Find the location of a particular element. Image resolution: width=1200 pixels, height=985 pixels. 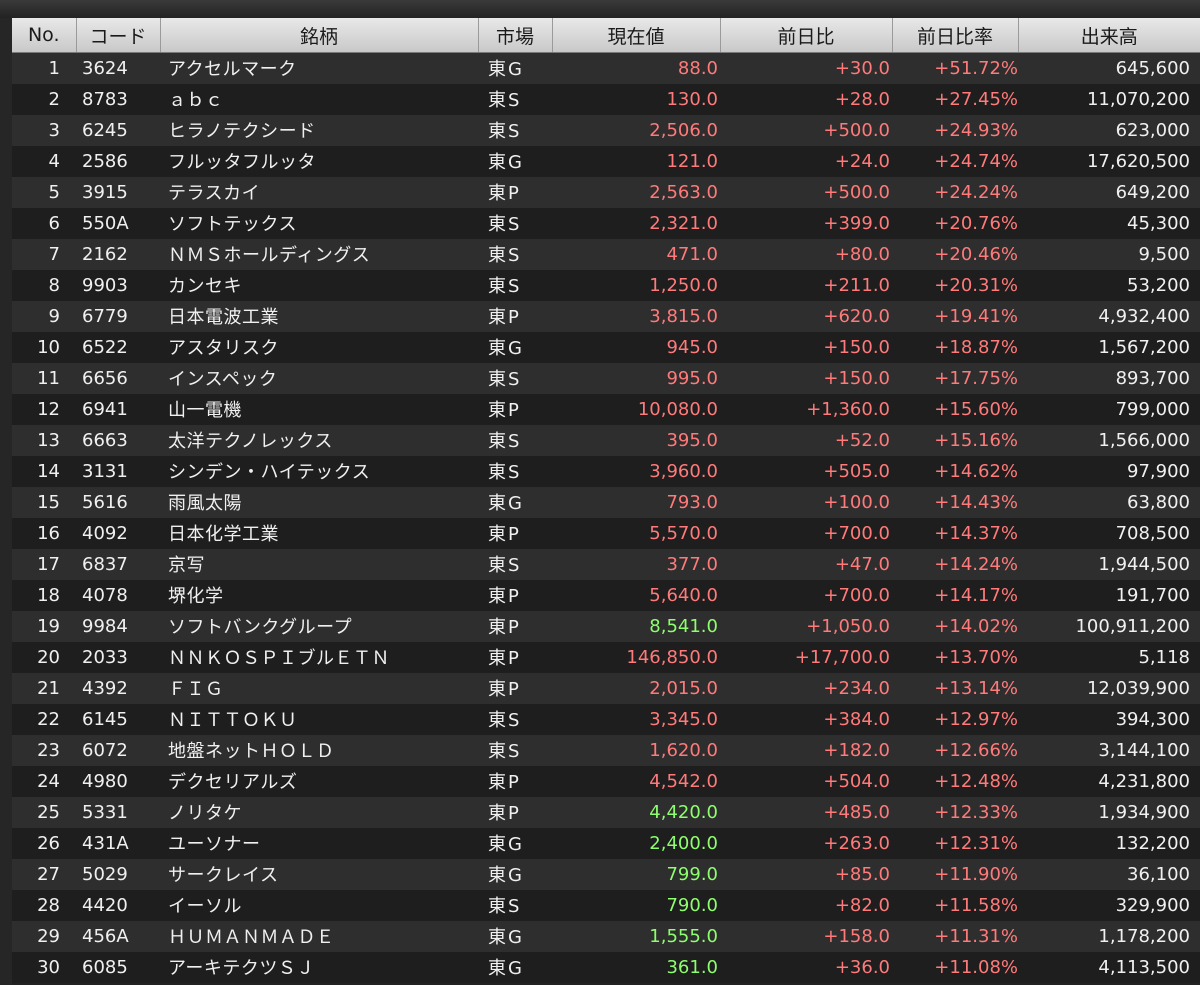

price-change-cell: +47.0 is located at coordinates (862, 564).